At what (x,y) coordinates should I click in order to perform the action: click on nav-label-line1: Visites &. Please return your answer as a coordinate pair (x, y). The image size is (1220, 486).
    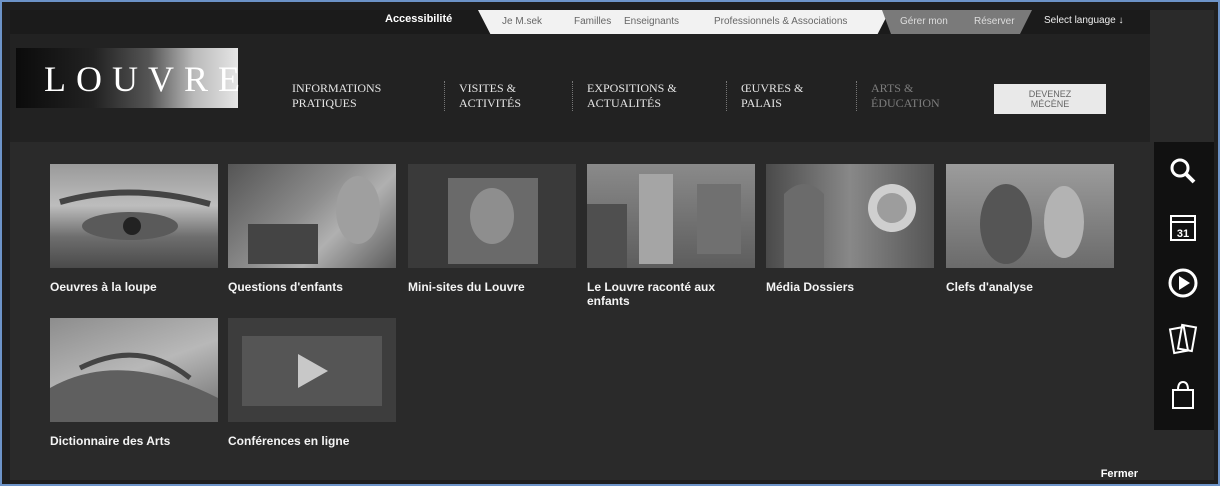
    Looking at the image, I should click on (487, 88).